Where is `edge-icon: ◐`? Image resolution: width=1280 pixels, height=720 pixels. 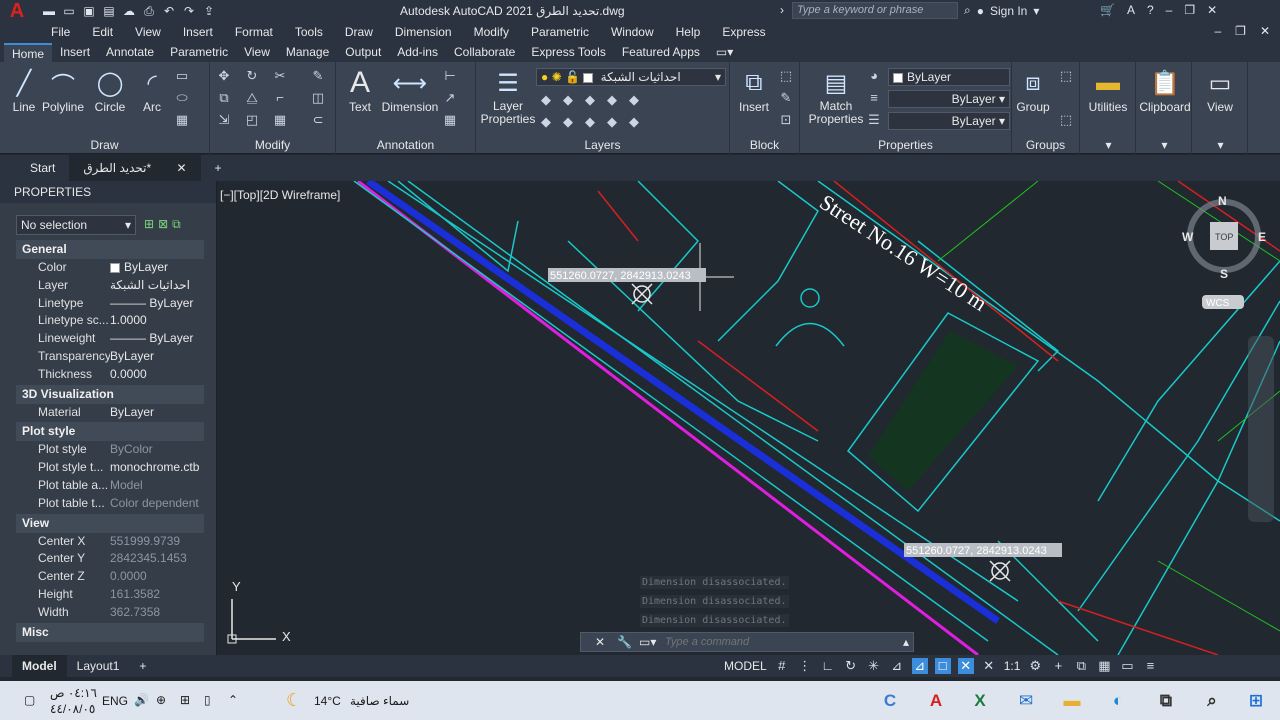 edge-icon: ◐ is located at coordinates (1118, 701).